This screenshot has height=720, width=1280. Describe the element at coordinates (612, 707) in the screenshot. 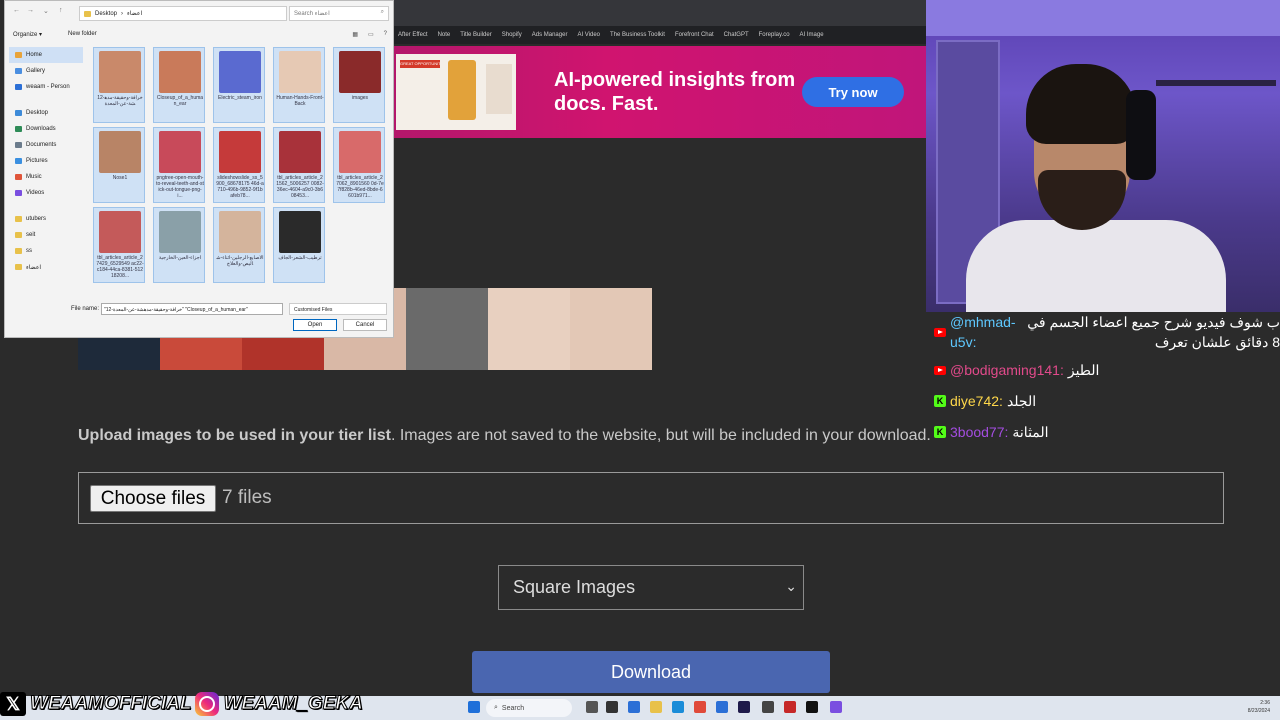

I see `widgets-icon` at that location.